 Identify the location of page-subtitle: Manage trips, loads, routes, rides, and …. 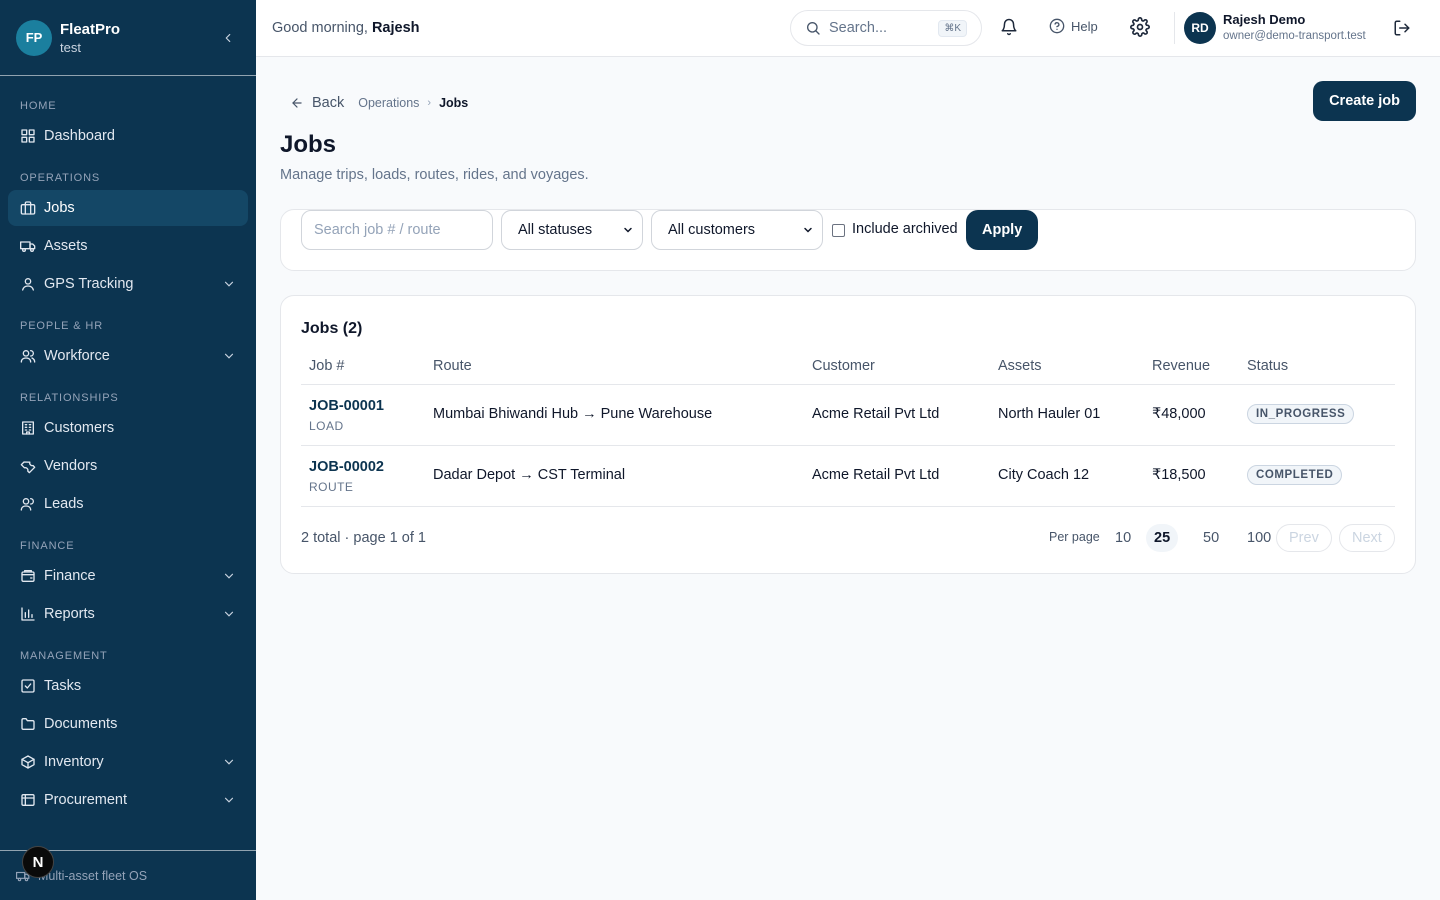
(434, 175).